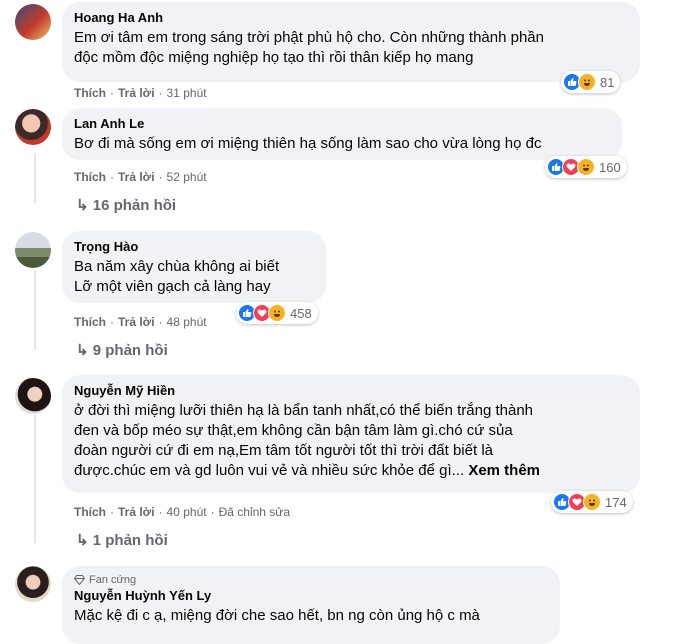 The image size is (680, 644). What do you see at coordinates (187, 512) in the screenshot?
I see `comment-time: 40 phút` at bounding box center [187, 512].